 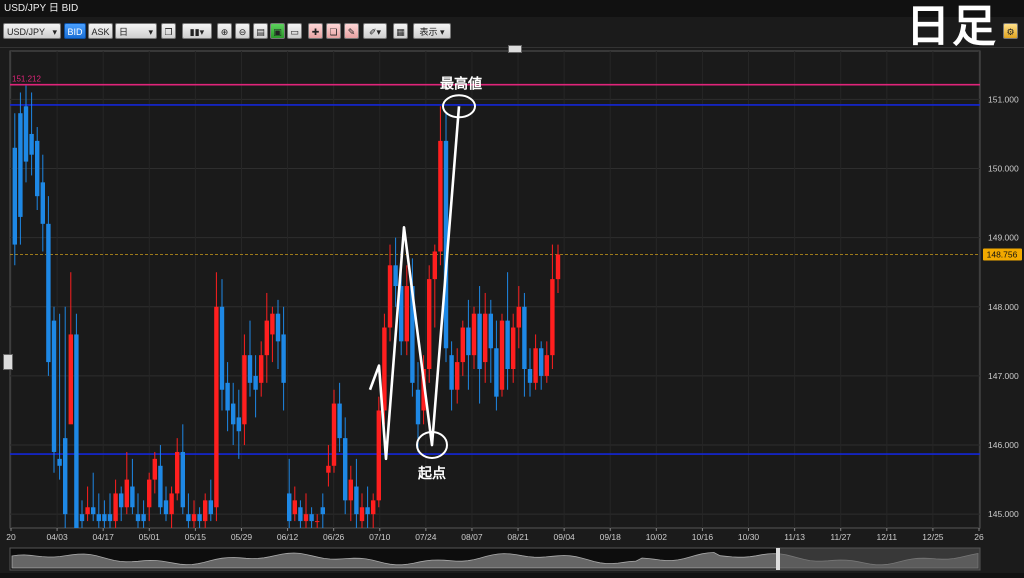 I want to click on collapse-toolbar-button, so click(x=515, y=49).